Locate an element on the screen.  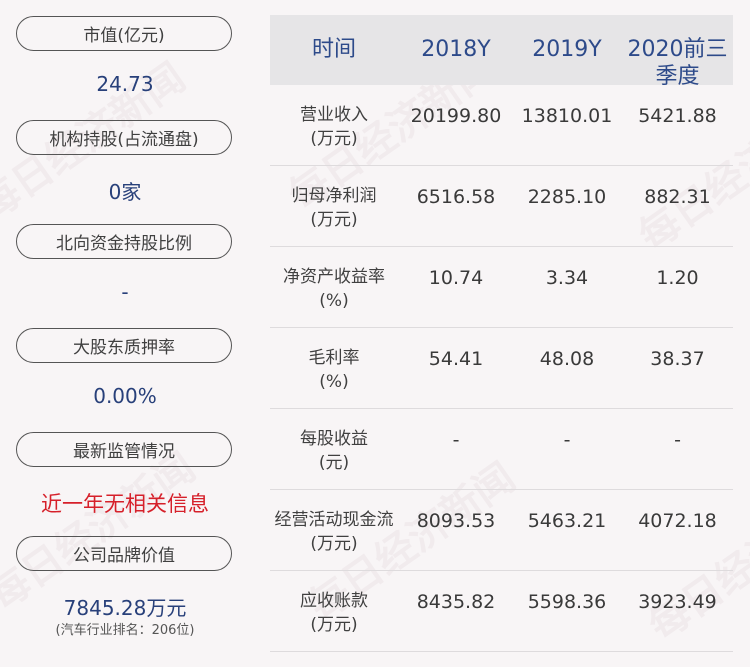
table-cell: 4072.18 is located at coordinates (677, 521).